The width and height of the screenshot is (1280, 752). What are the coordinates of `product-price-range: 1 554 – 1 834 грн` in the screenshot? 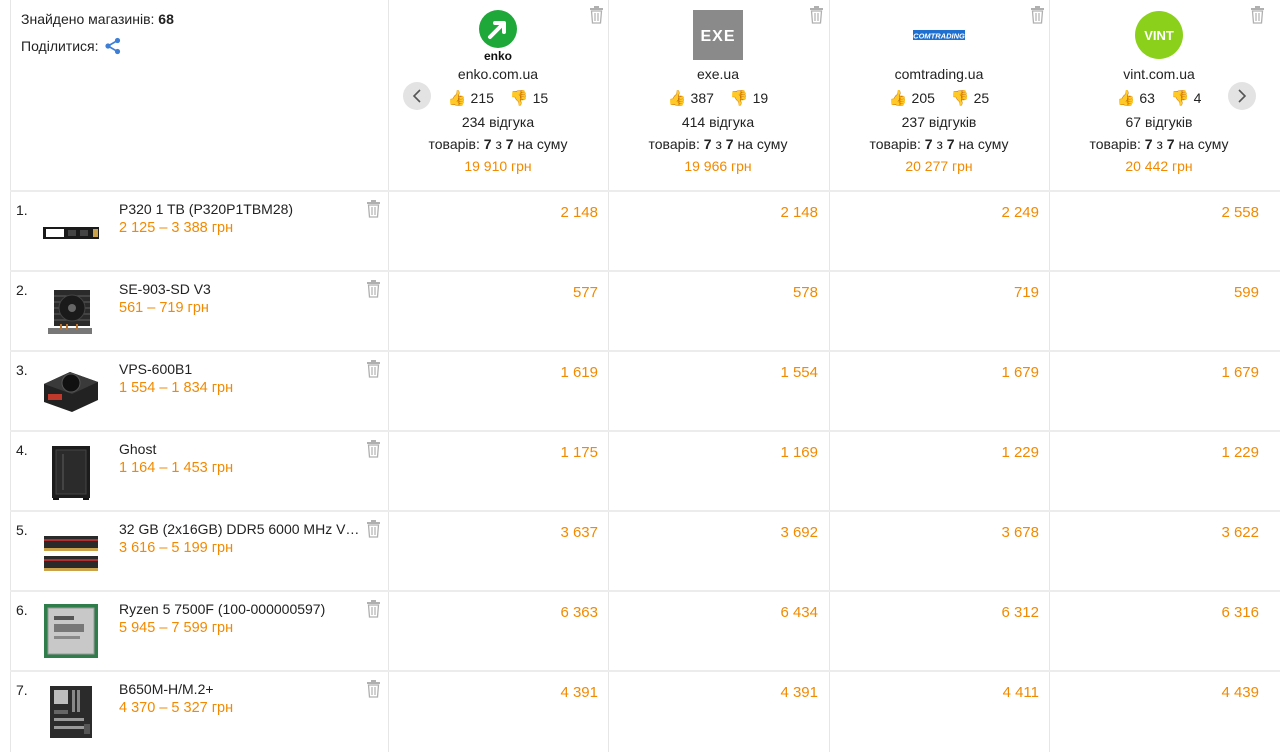 It's located at (176, 388).